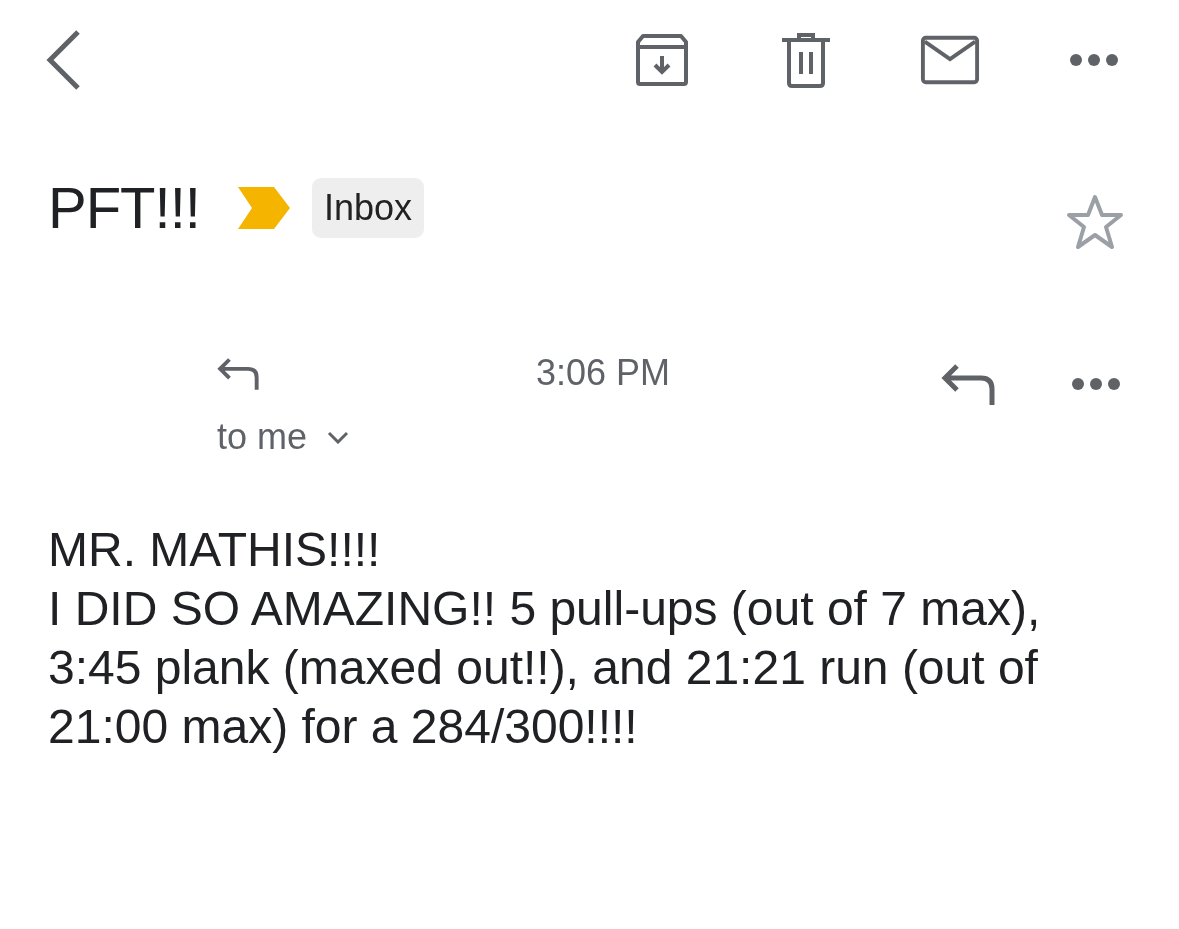 Image resolution: width=1179 pixels, height=929 pixels. What do you see at coordinates (602, 373) in the screenshot?
I see `message-time: 3:06 PM` at bounding box center [602, 373].